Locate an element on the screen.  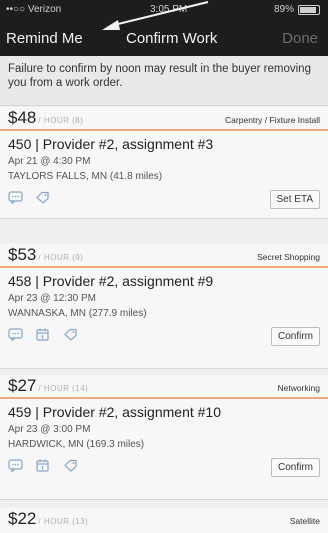
battery-percent: 89% is located at coordinates (283, 9).